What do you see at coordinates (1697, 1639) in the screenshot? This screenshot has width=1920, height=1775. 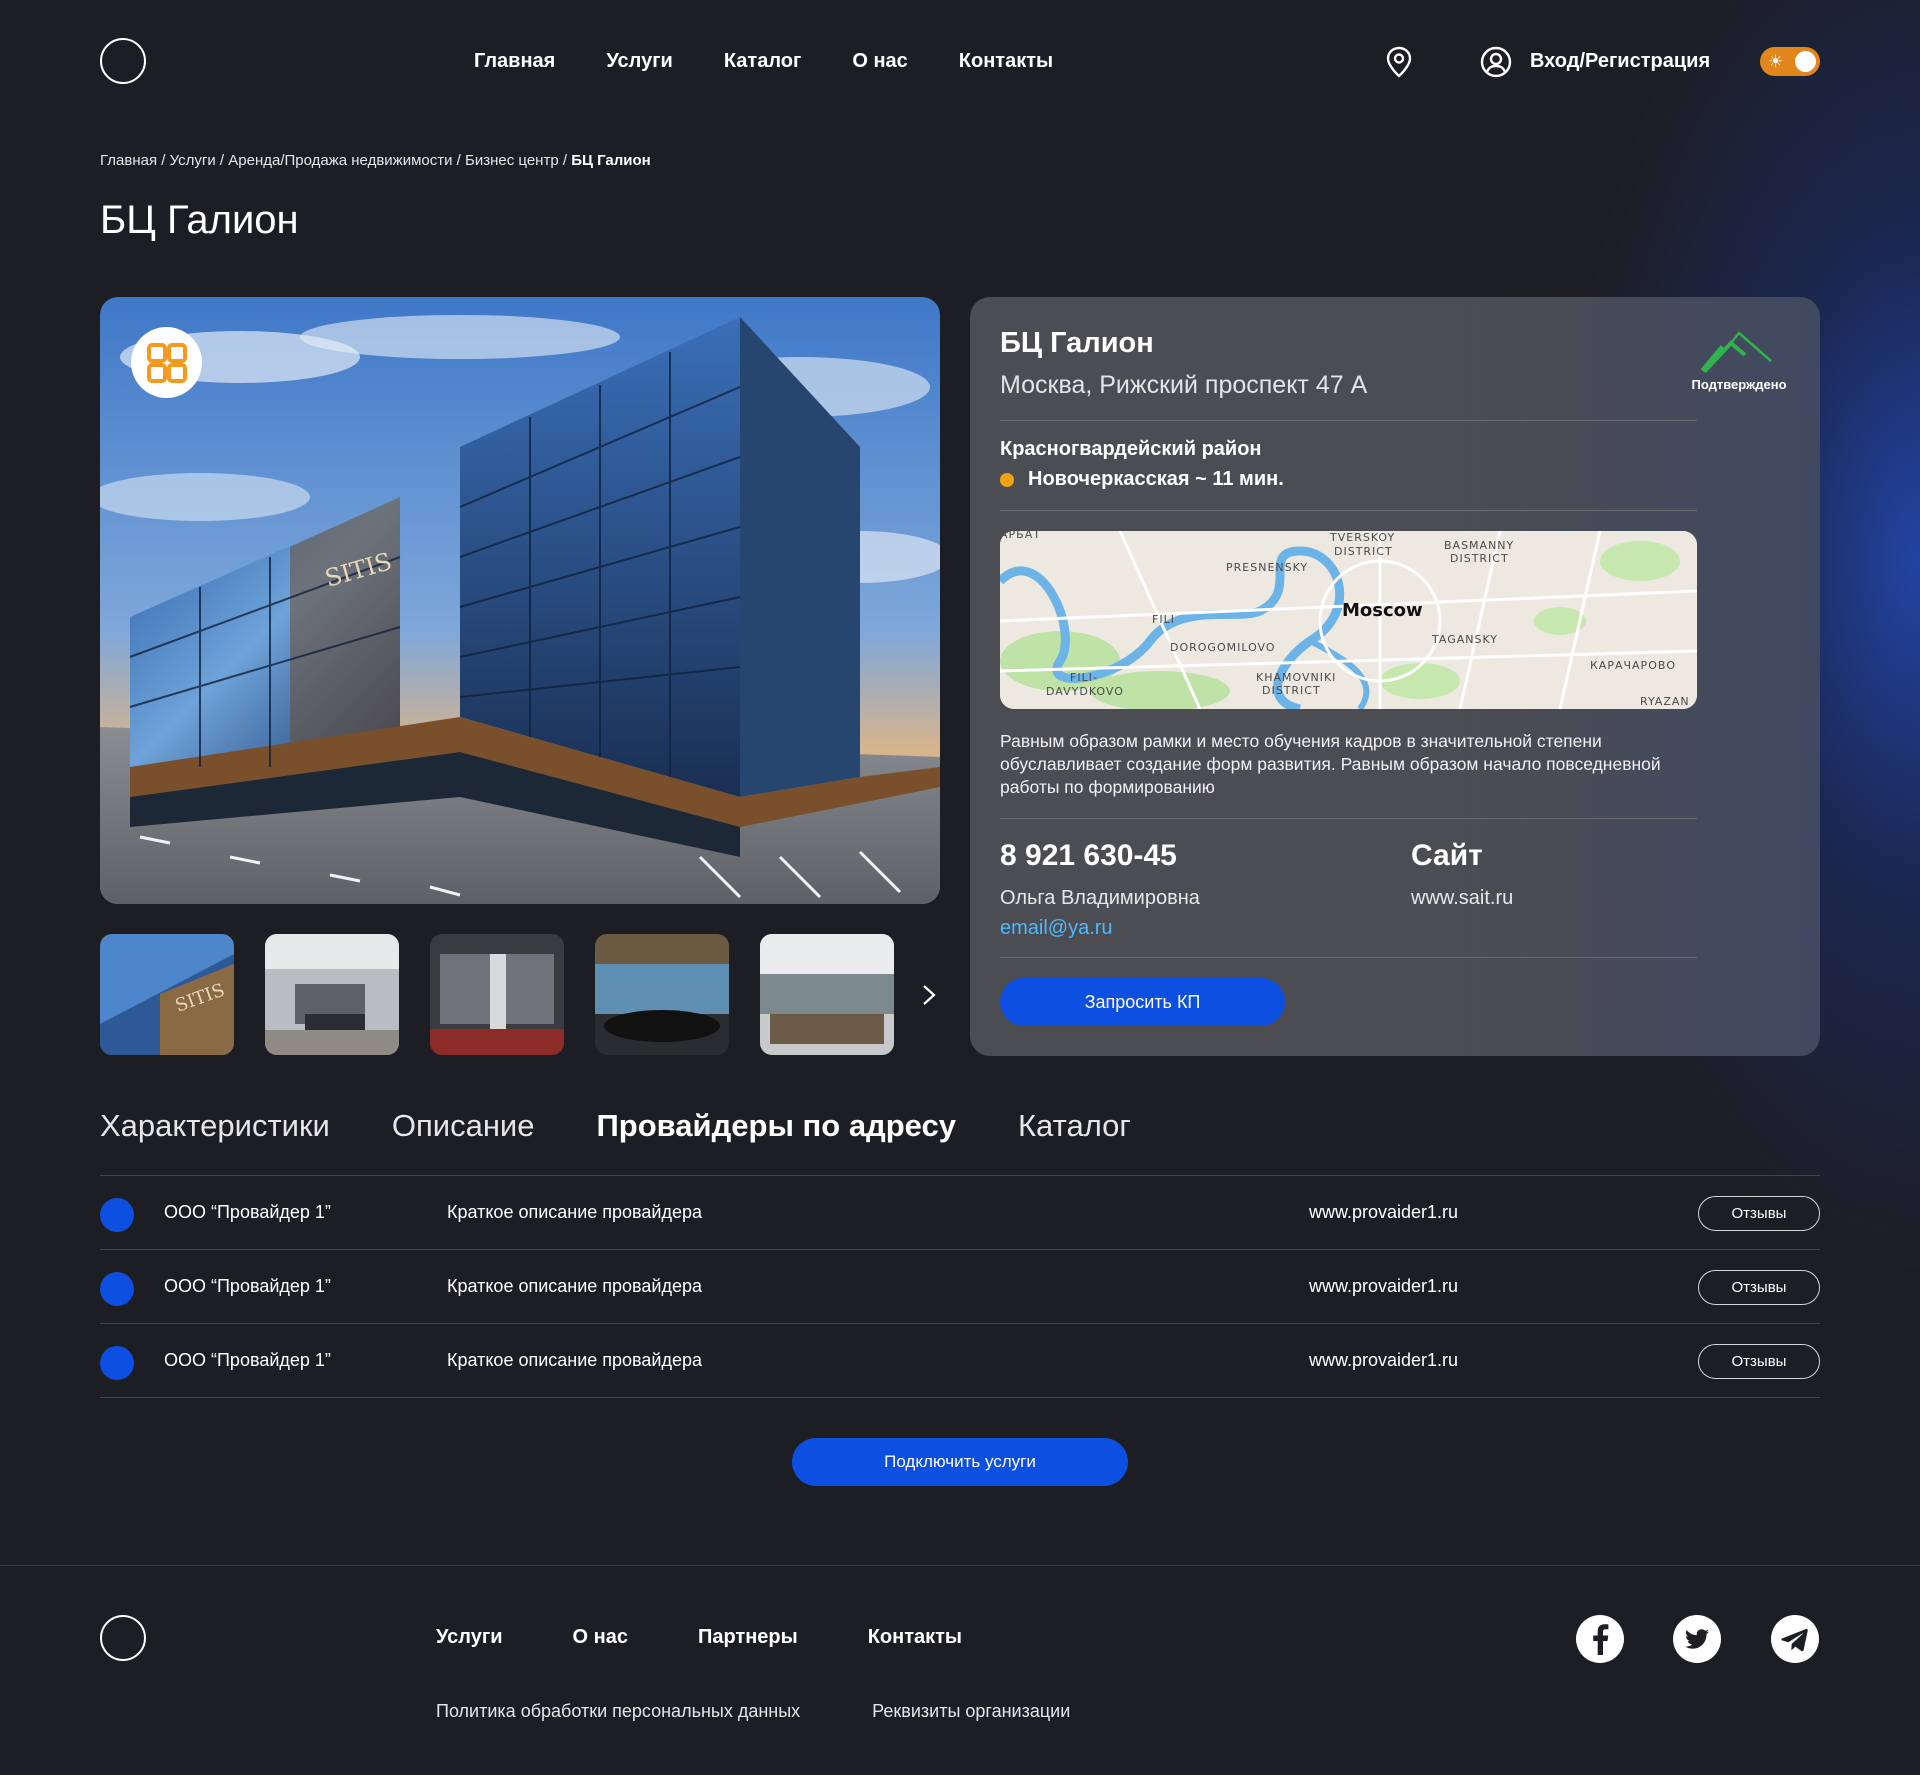 I see `twitter-icon` at bounding box center [1697, 1639].